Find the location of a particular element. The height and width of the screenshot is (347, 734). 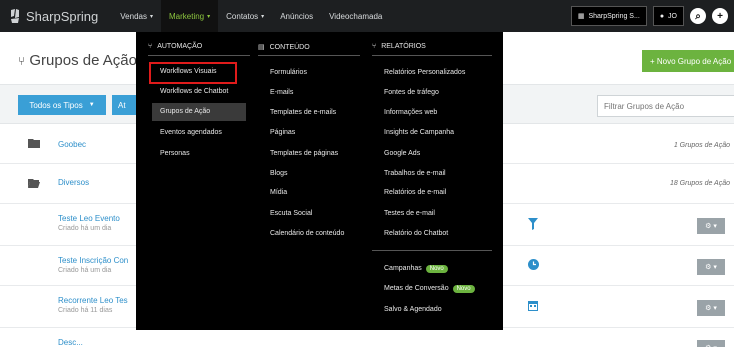

menu-workflows-chatbot: Workflows de Chatbot is located at coordinates (194, 91).